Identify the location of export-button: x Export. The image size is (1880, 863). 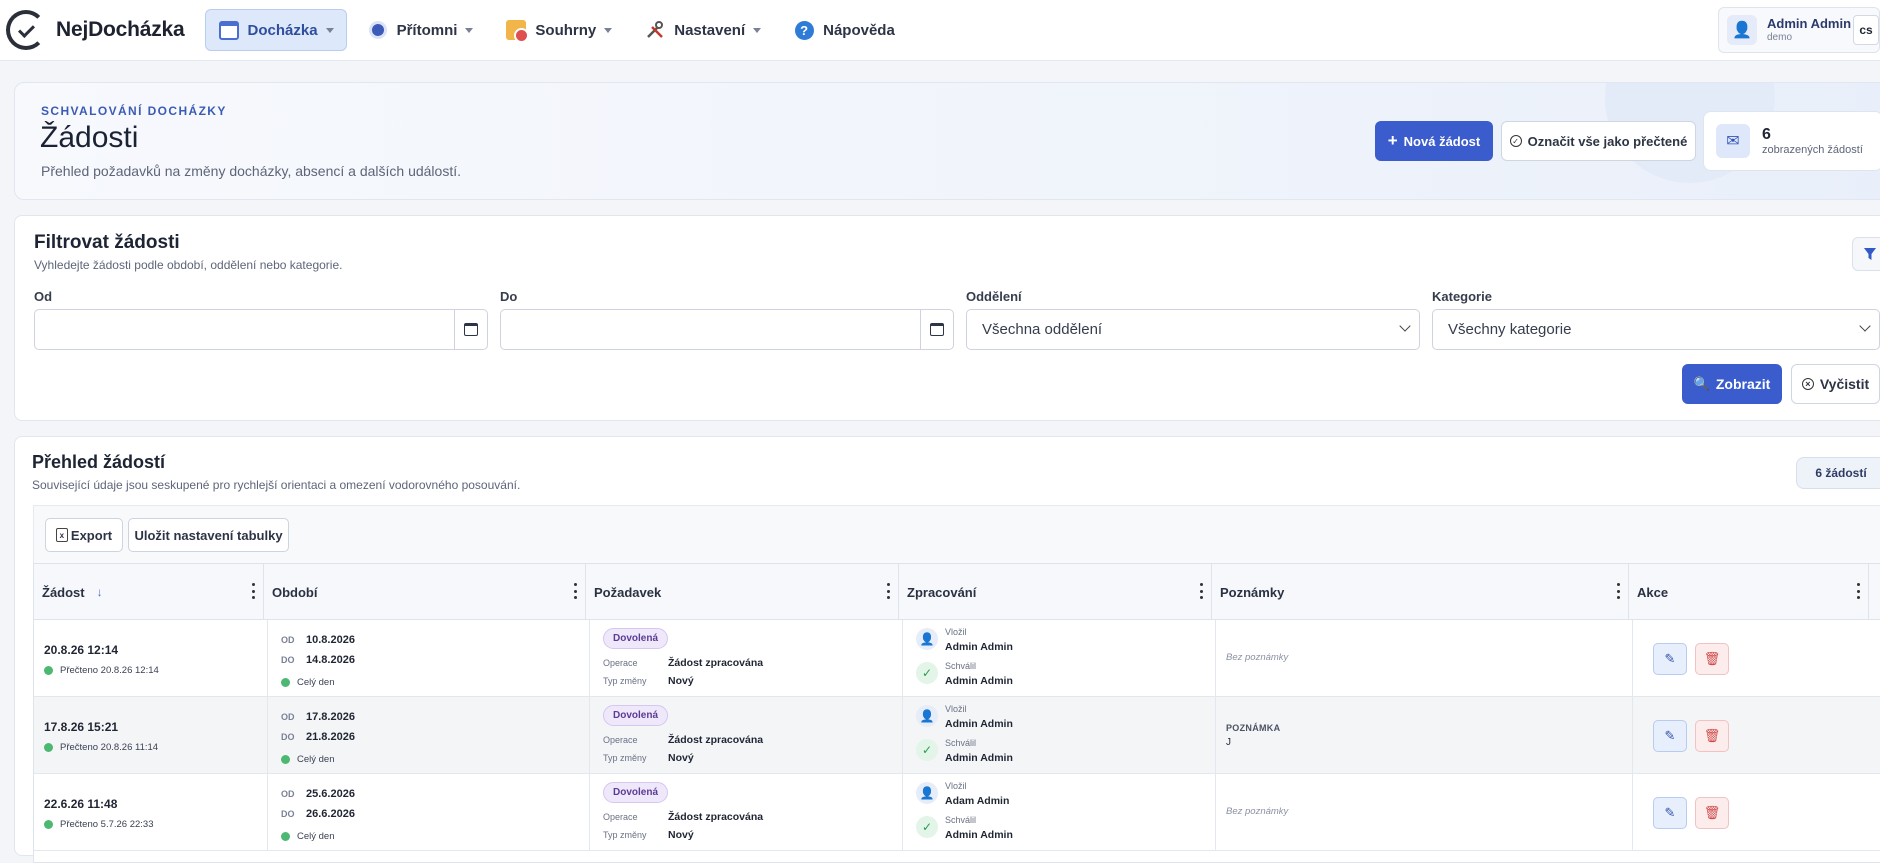
(84, 535).